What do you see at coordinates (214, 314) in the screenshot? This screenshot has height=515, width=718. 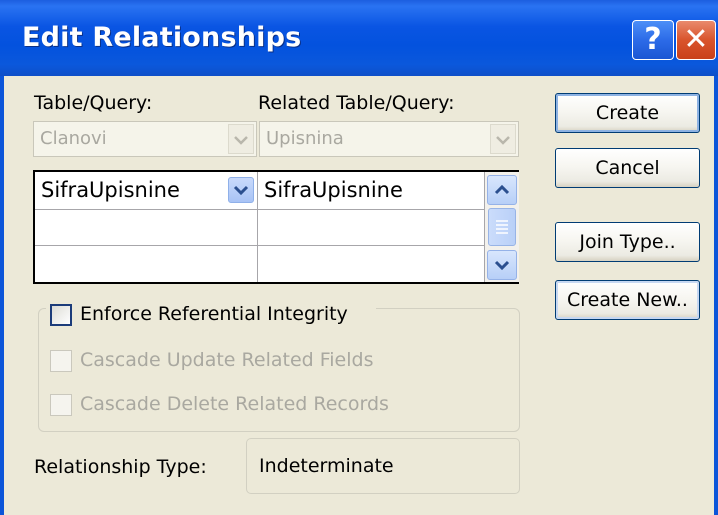 I see `enforce-integrity-label: Enforce Referential Integrity` at bounding box center [214, 314].